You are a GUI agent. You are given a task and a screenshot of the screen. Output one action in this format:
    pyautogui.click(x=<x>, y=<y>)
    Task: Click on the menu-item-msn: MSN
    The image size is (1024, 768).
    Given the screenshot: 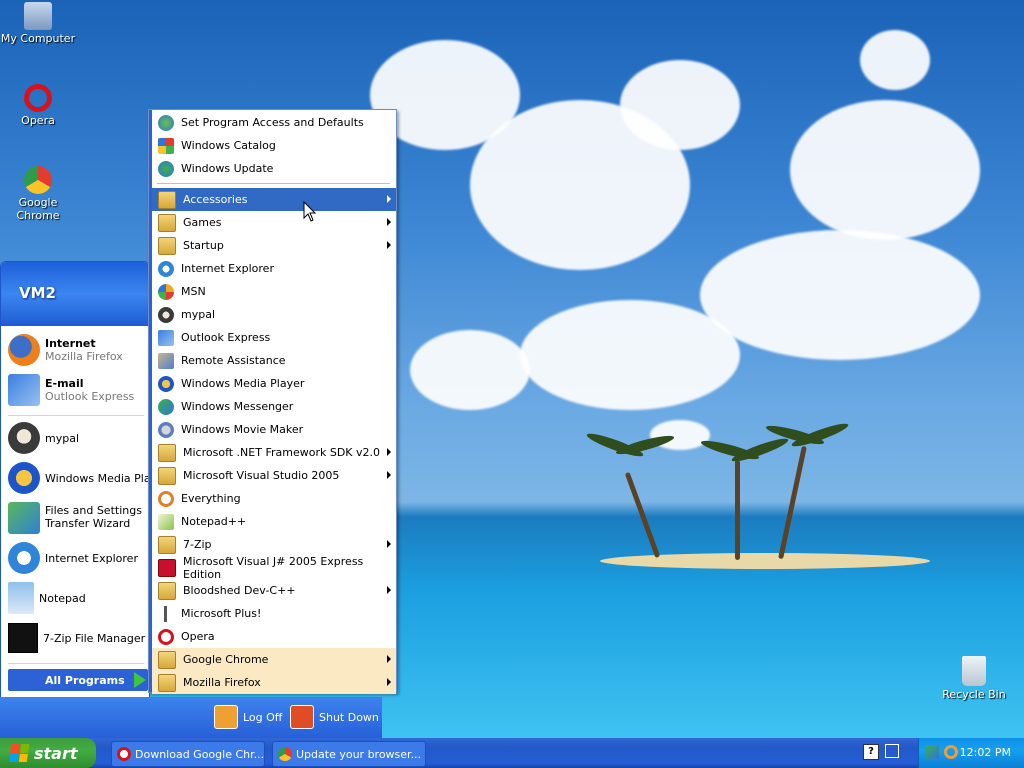 What is the action you would take?
    pyautogui.click(x=274, y=291)
    